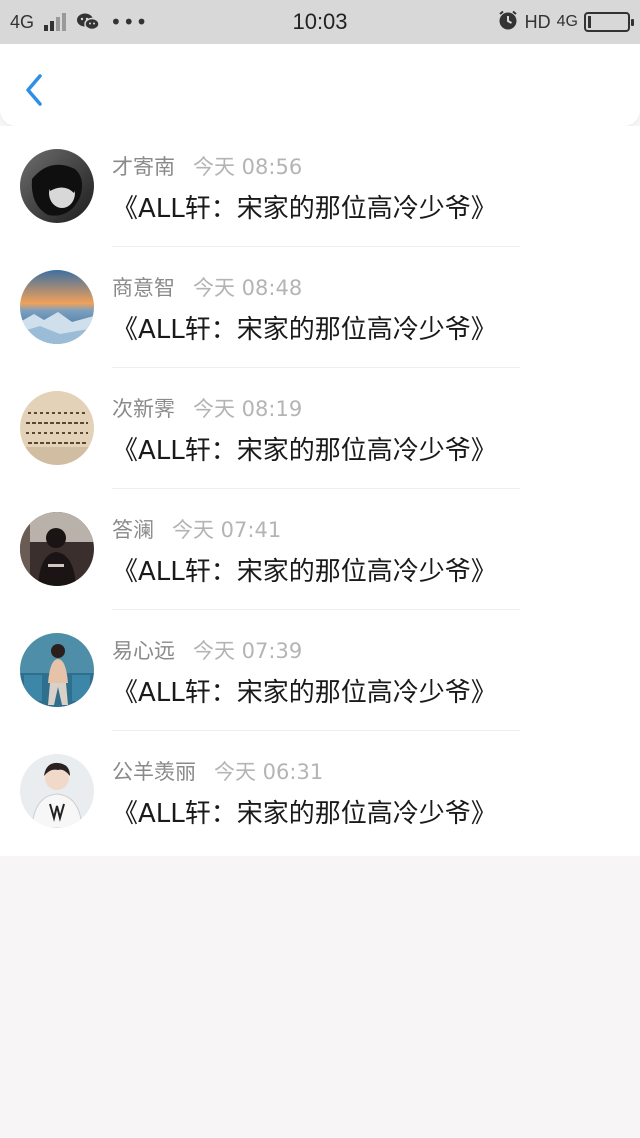 The image size is (640, 1138). I want to click on network-right-label: 4G, so click(567, 21).